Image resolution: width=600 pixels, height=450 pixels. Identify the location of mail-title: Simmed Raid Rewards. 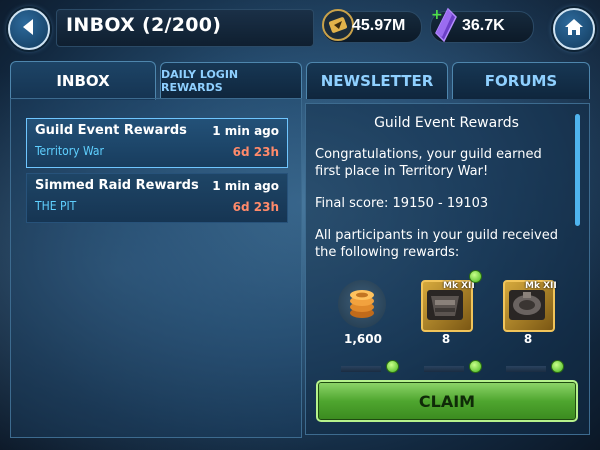
(117, 185).